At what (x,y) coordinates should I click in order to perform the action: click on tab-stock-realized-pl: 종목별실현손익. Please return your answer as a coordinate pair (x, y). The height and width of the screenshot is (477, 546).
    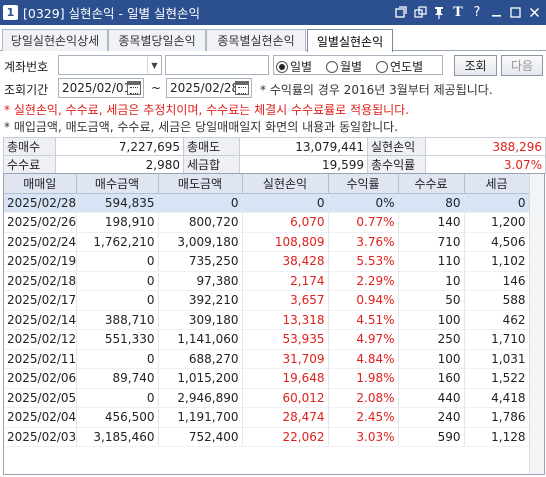
    Looking at the image, I should click on (256, 40).